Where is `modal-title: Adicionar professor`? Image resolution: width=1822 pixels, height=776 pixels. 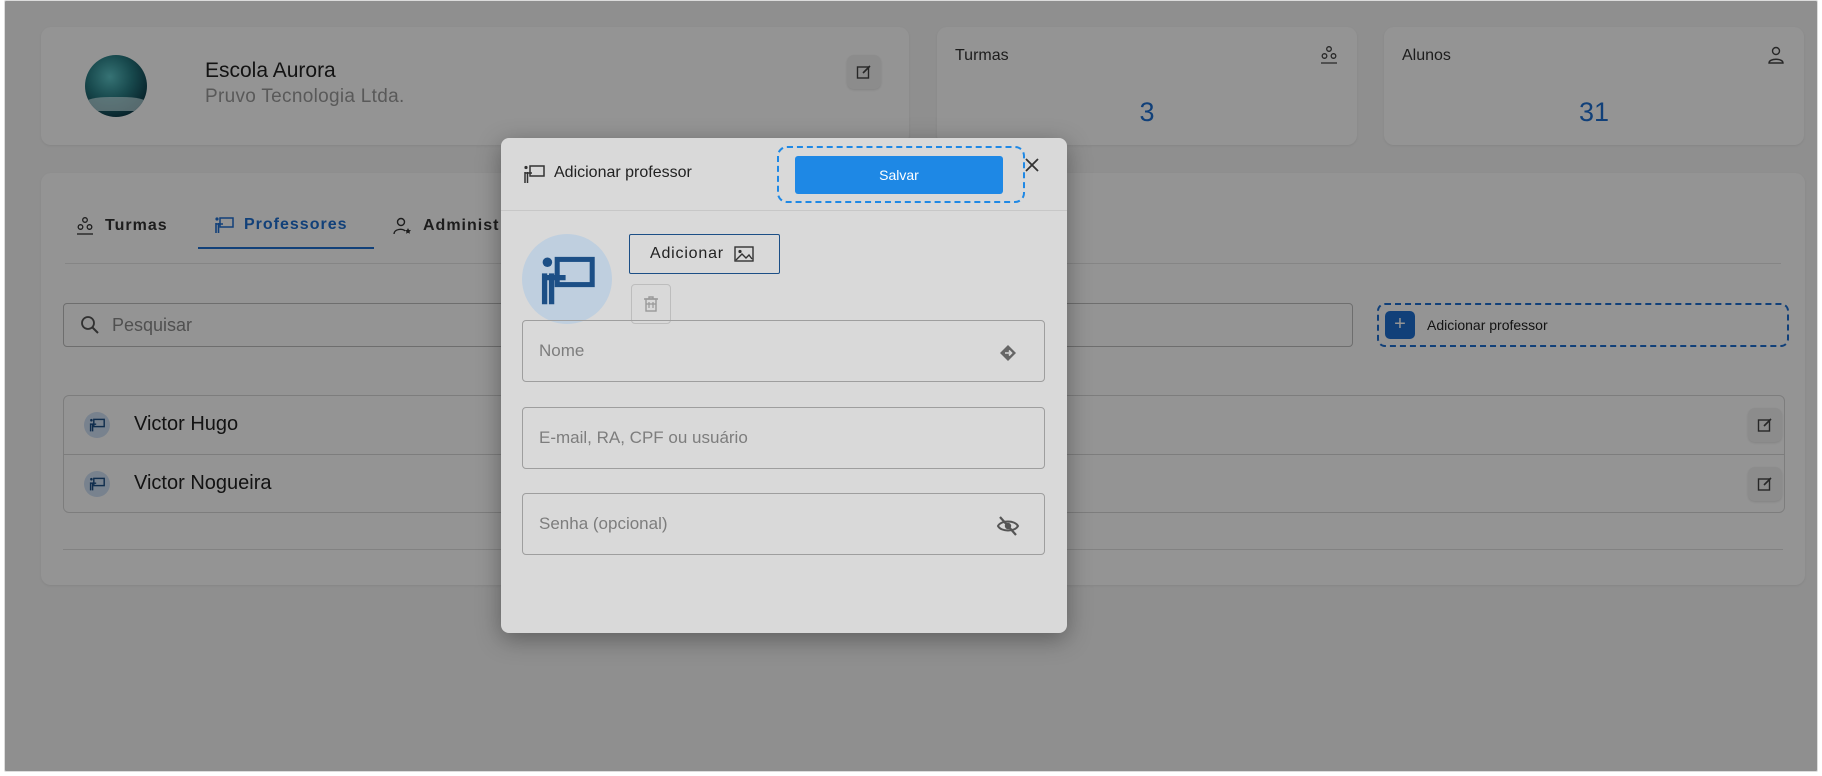 modal-title: Adicionar professor is located at coordinates (623, 172).